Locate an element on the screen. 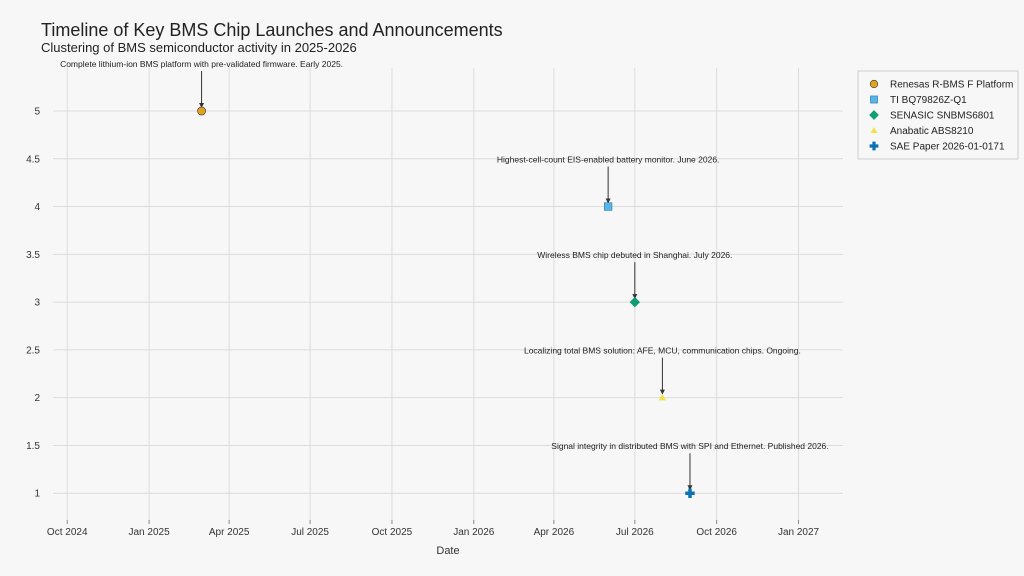  x-tick-label: Jul 2026 is located at coordinates (635, 532).